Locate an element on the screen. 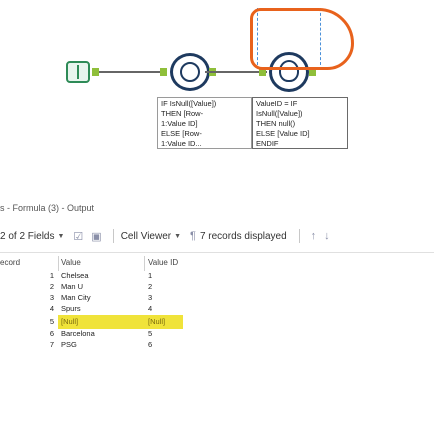 This screenshot has height=439, width=434. cell-value-id: 2 is located at coordinates (150, 286).